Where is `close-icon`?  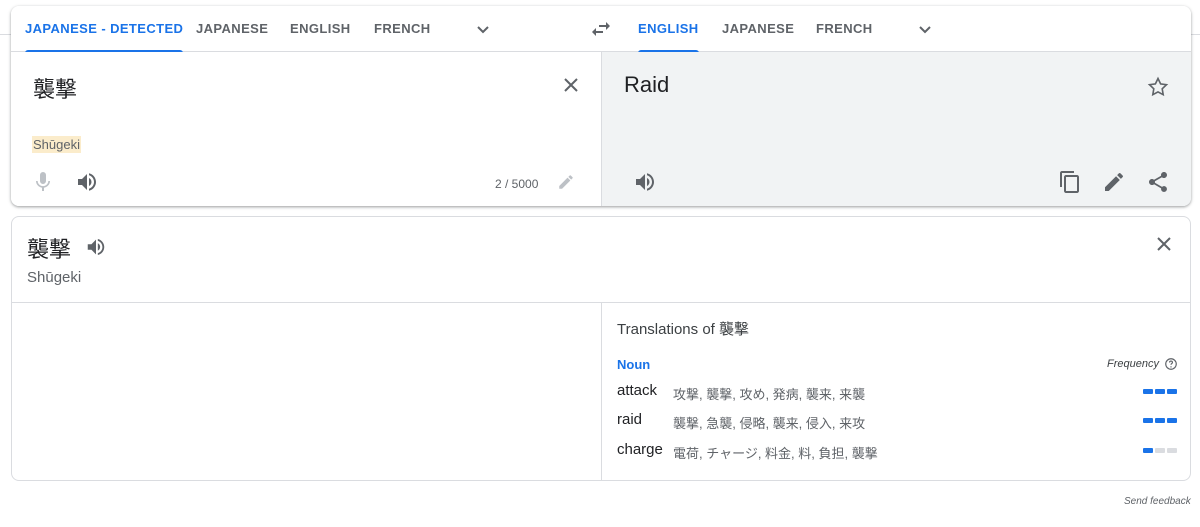
close-icon is located at coordinates (1164, 244).